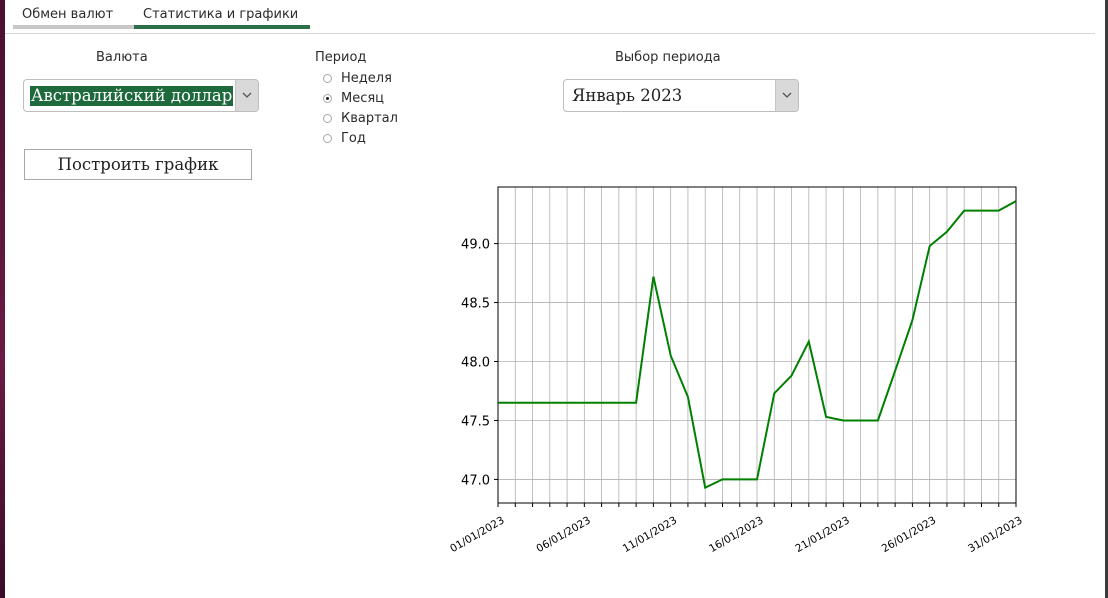  What do you see at coordinates (363, 98) in the screenshot?
I see `radio-label: Месяц` at bounding box center [363, 98].